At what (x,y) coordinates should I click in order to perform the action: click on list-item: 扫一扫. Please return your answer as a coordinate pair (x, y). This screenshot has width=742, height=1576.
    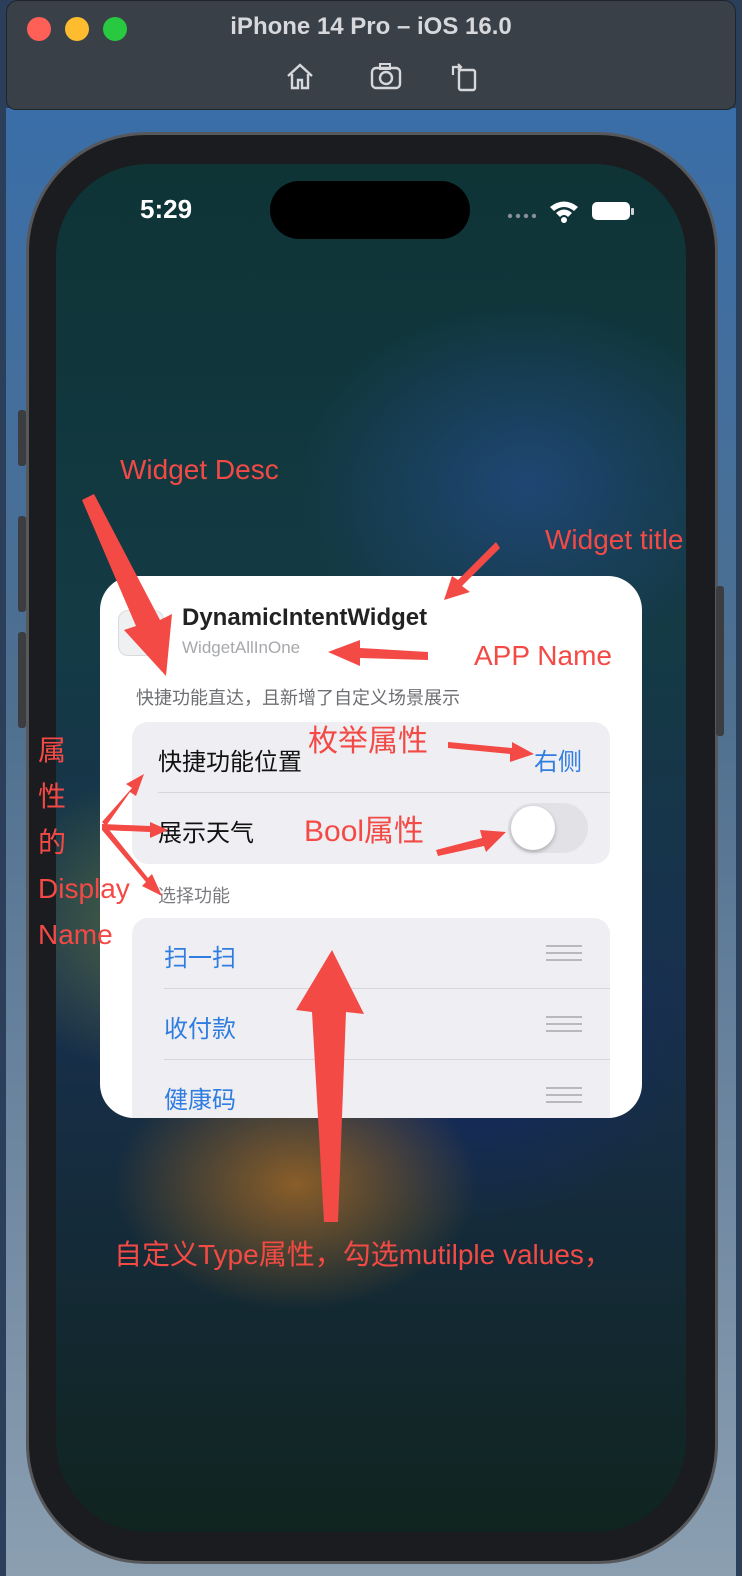
    Looking at the image, I should click on (371, 953).